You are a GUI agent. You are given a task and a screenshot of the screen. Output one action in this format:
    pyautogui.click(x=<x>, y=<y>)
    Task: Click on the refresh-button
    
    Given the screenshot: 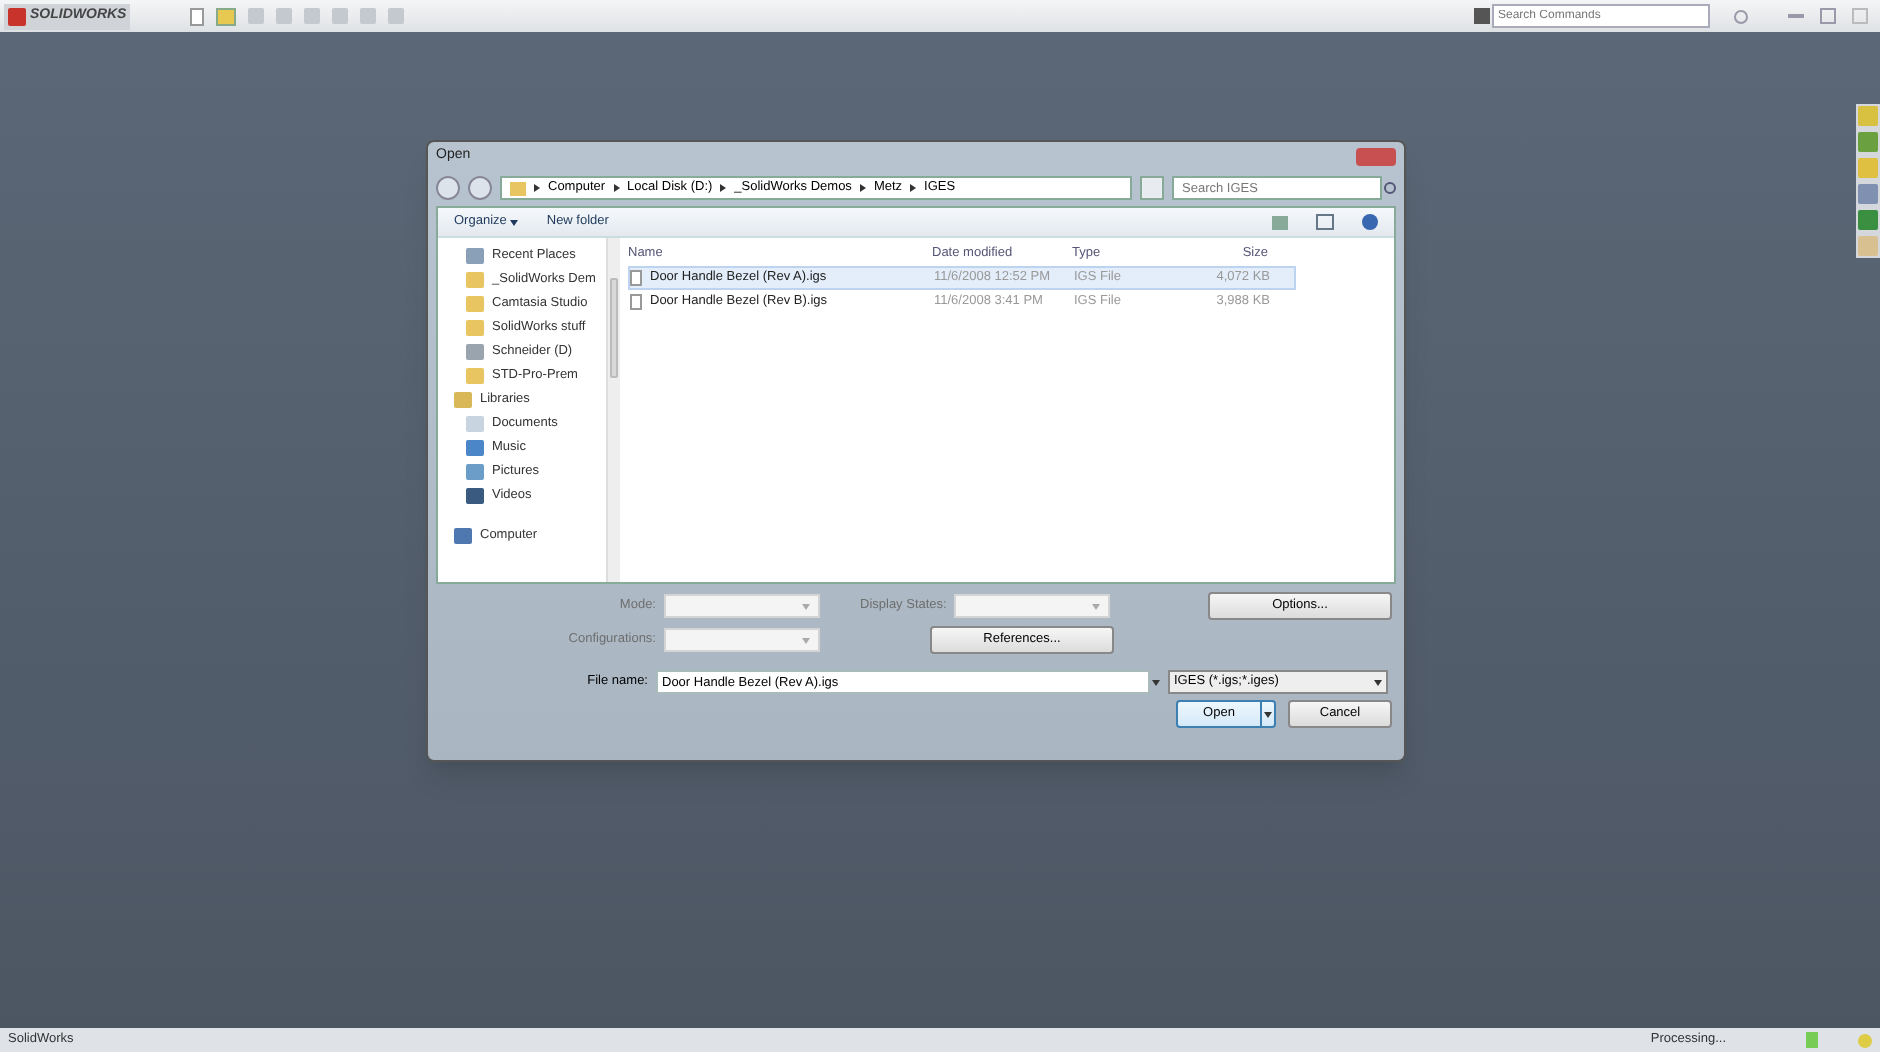 What is the action you would take?
    pyautogui.click(x=1152, y=188)
    